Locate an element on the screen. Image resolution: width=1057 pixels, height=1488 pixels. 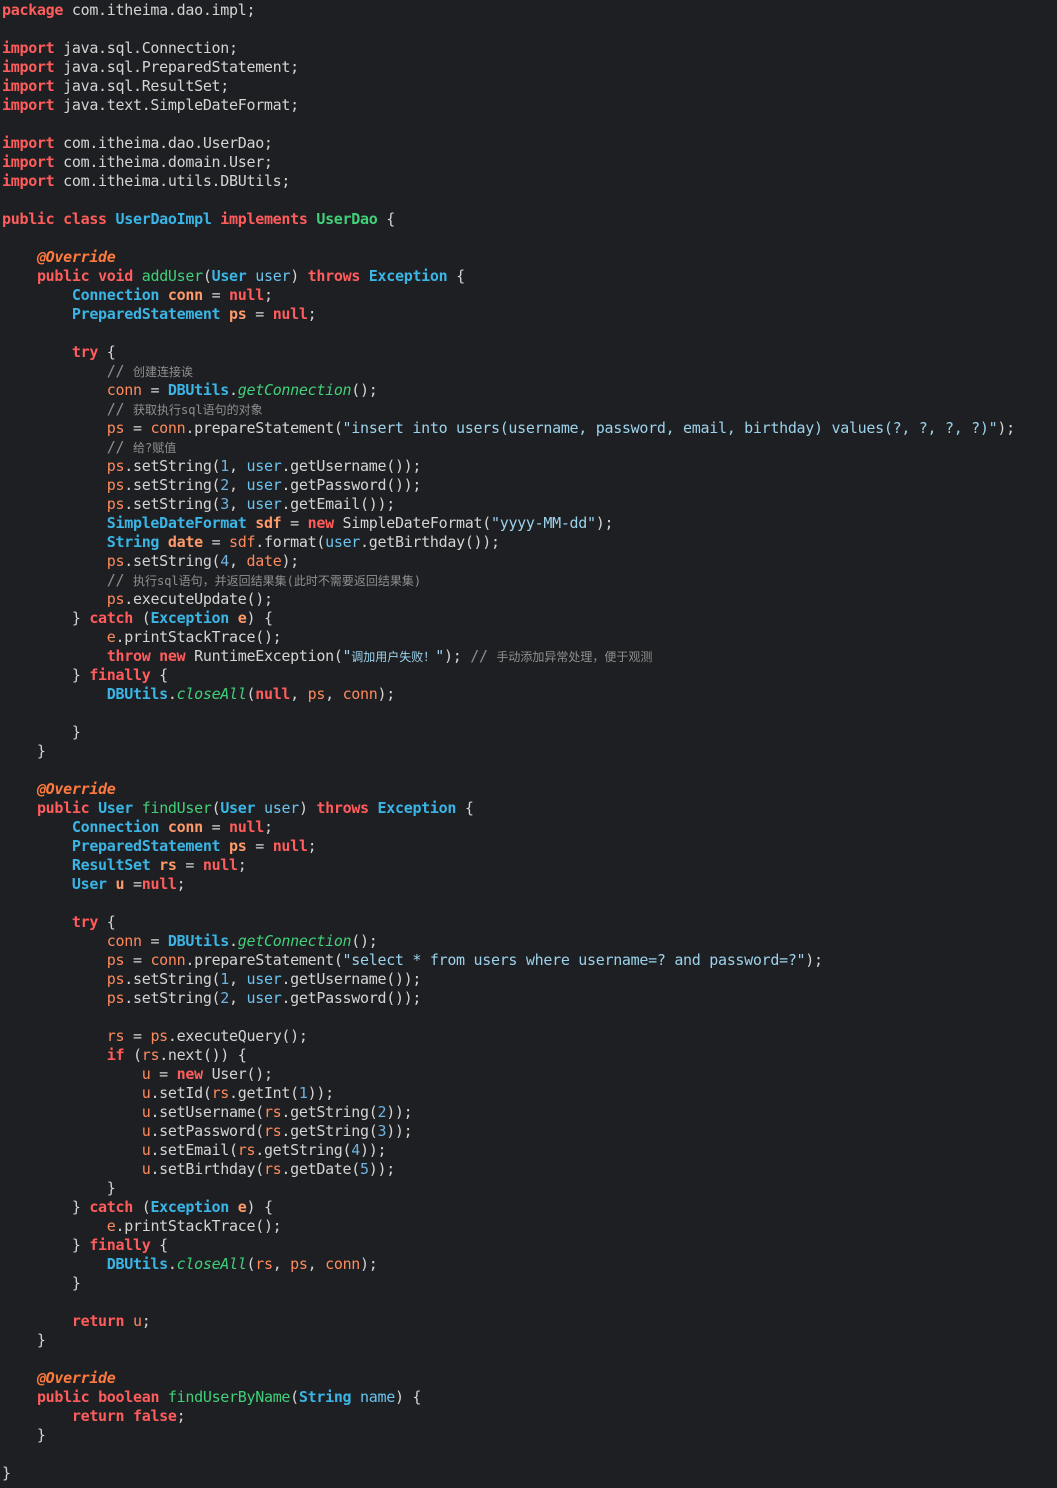
code-line: return false; is located at coordinates (528, 1416).